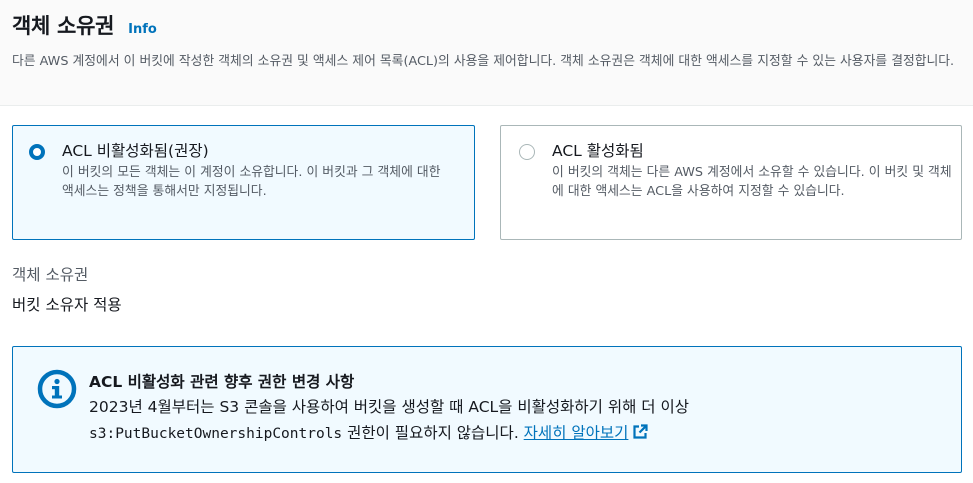  I want to click on info-icon, so click(57, 389).